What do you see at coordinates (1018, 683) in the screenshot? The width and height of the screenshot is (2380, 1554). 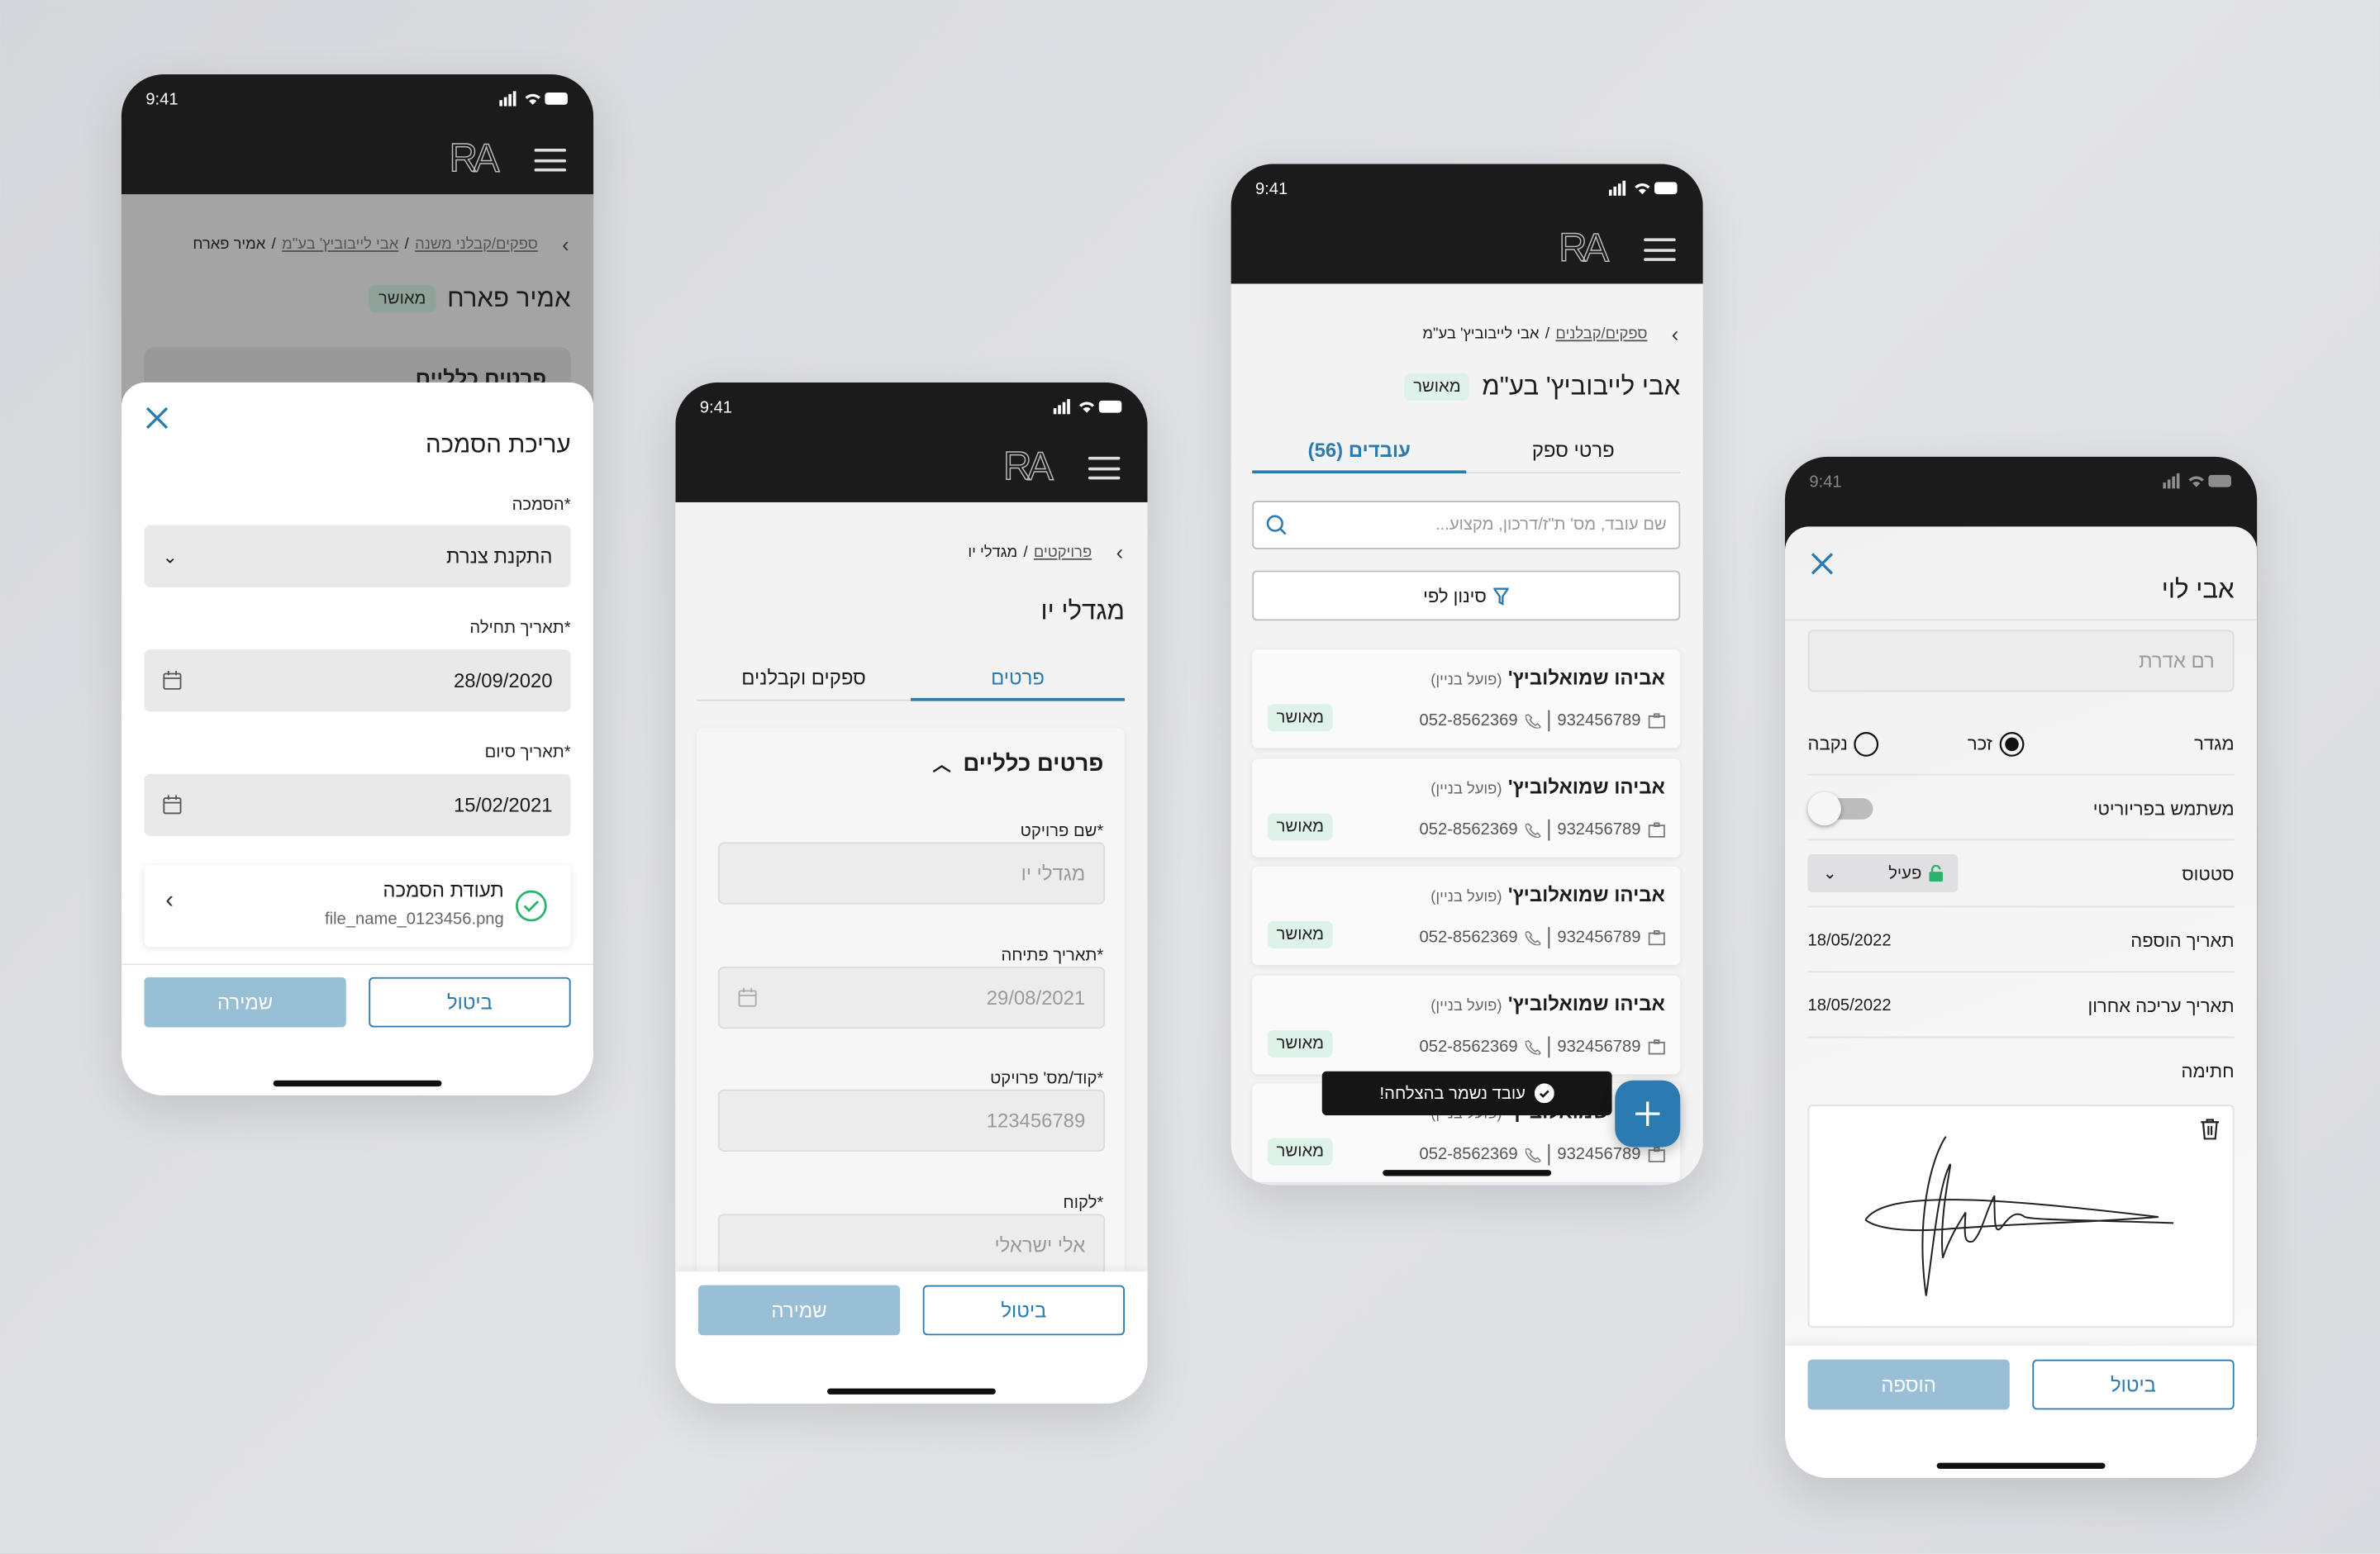 I see `tab-details: פרטים` at bounding box center [1018, 683].